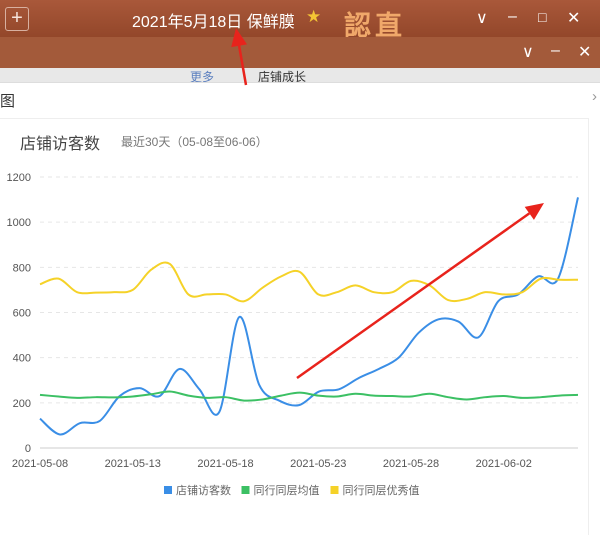 The image size is (600, 535). I want to click on y-tick-label: 800, so click(22, 268).